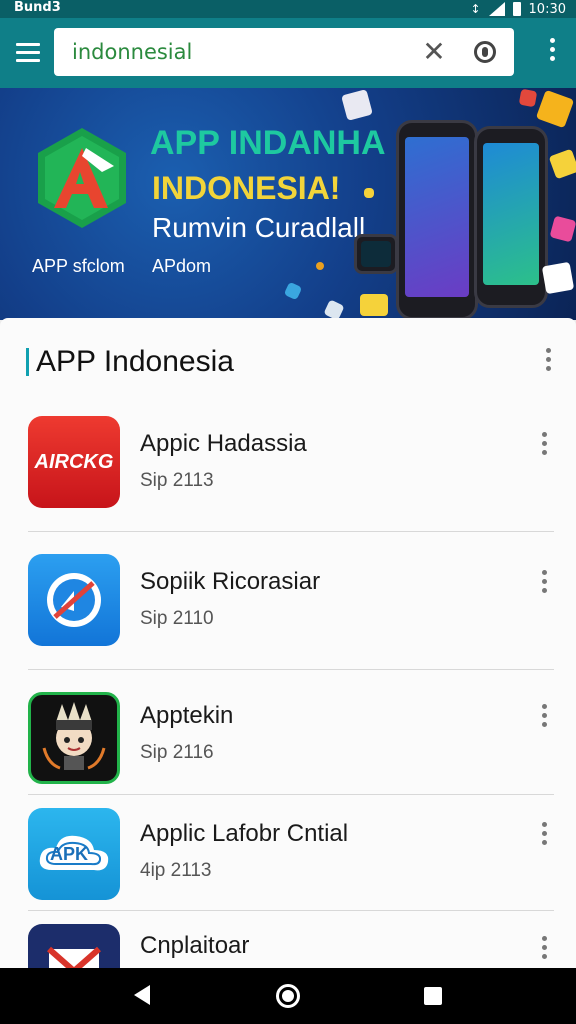 The width and height of the screenshot is (576, 1024). I want to click on list-item: Sopiik Ricorasiar Sip 2110, so click(288, 611).